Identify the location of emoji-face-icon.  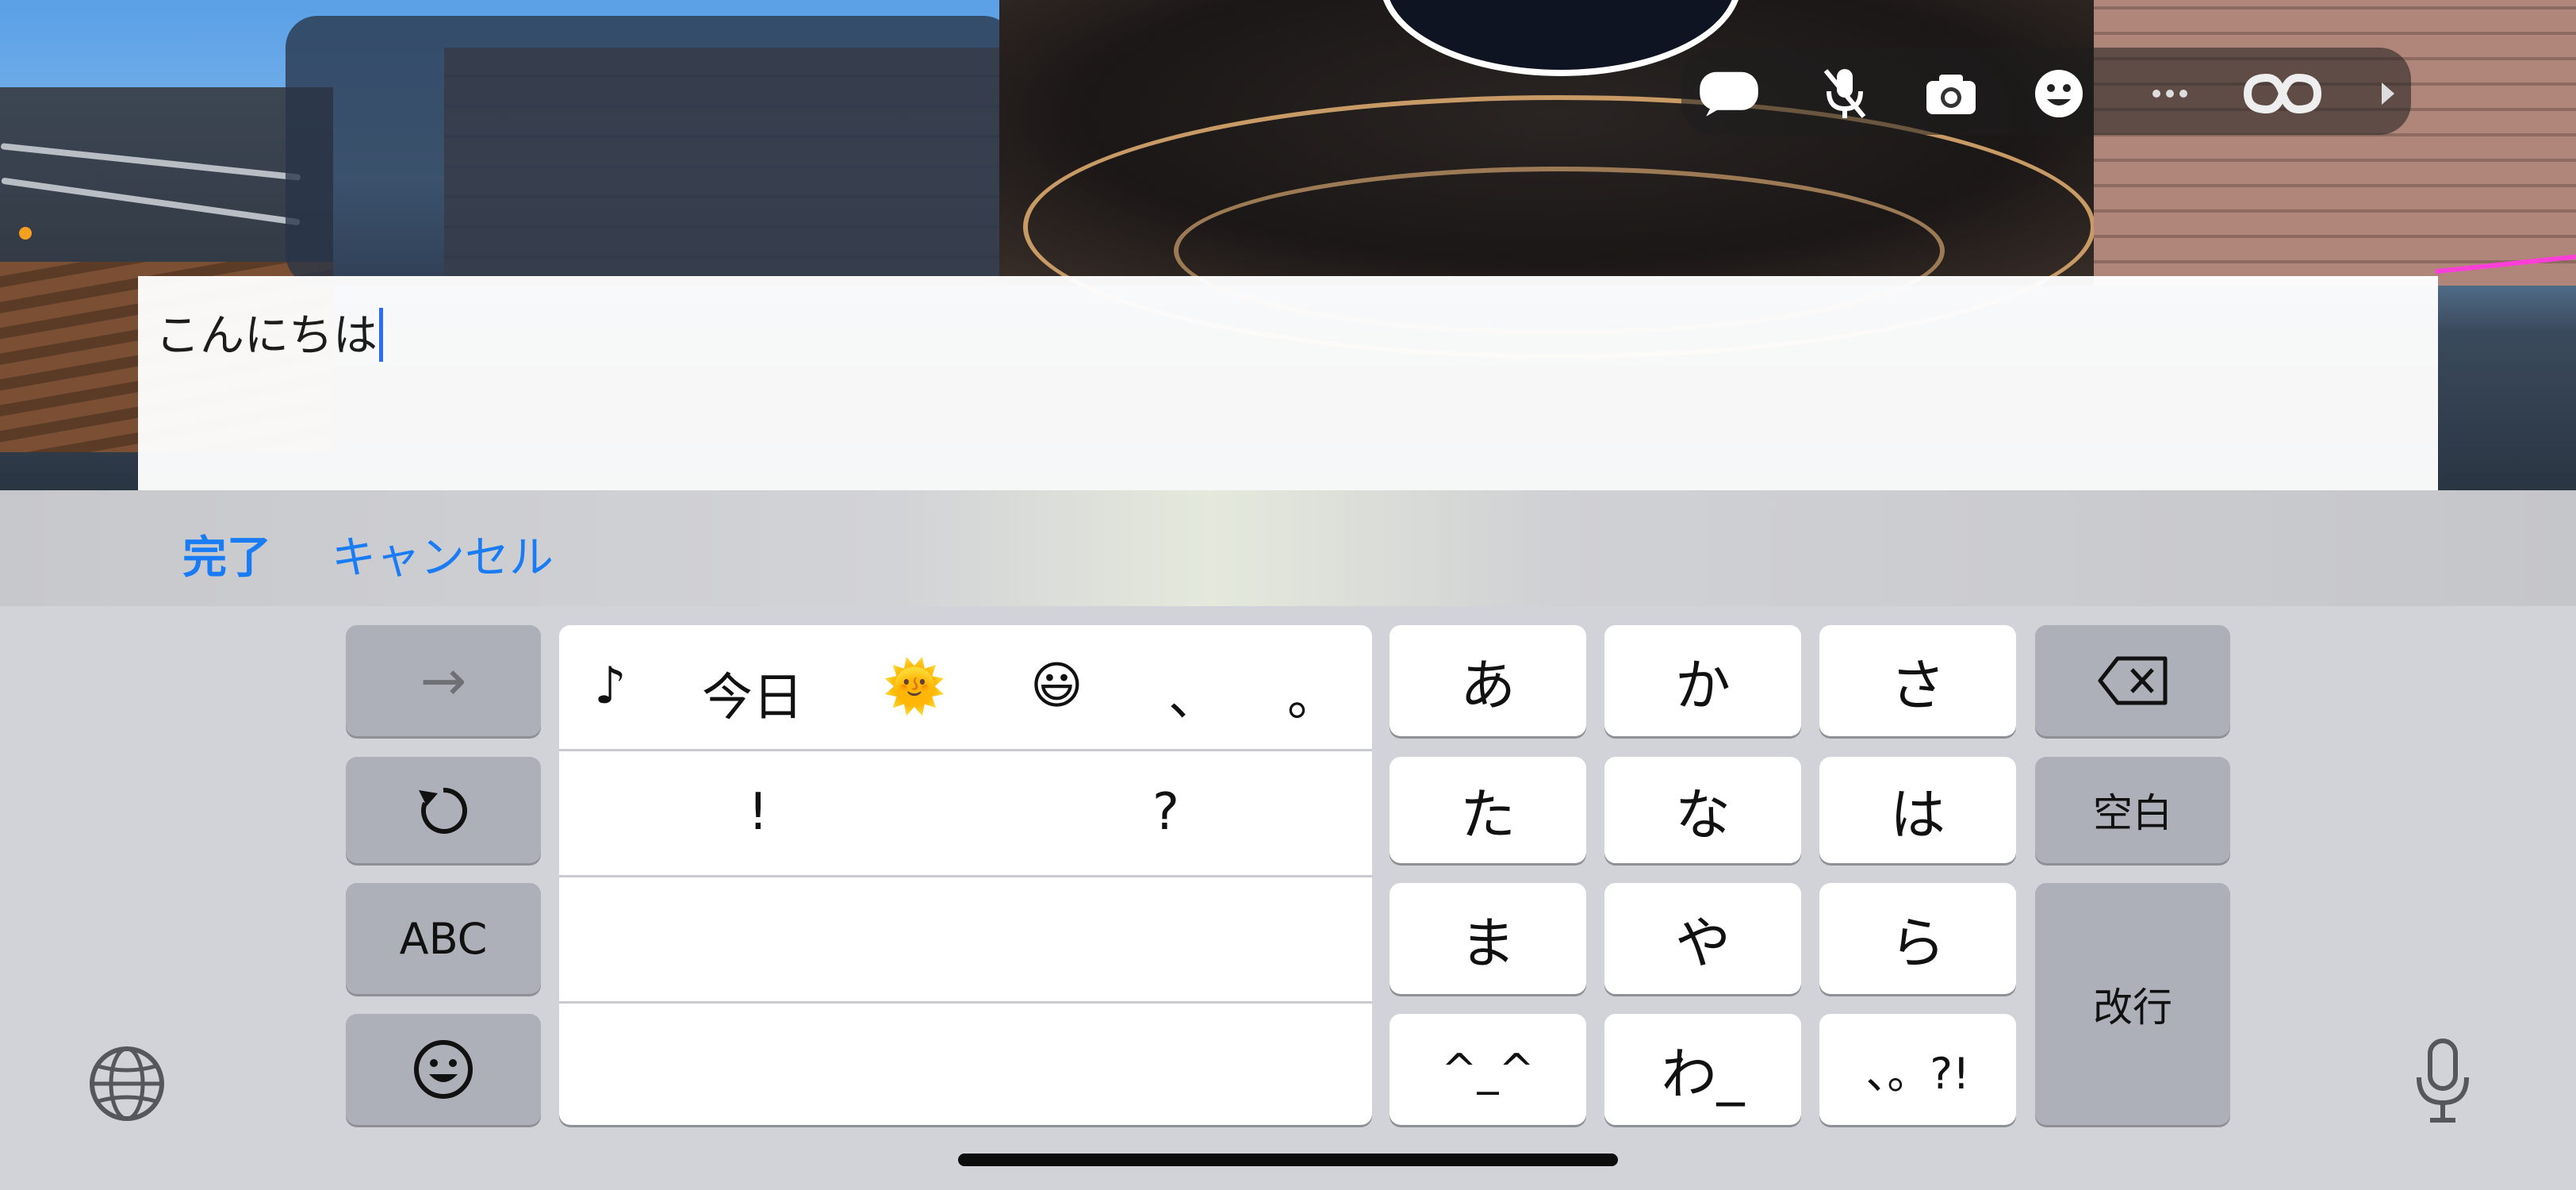
(2059, 93).